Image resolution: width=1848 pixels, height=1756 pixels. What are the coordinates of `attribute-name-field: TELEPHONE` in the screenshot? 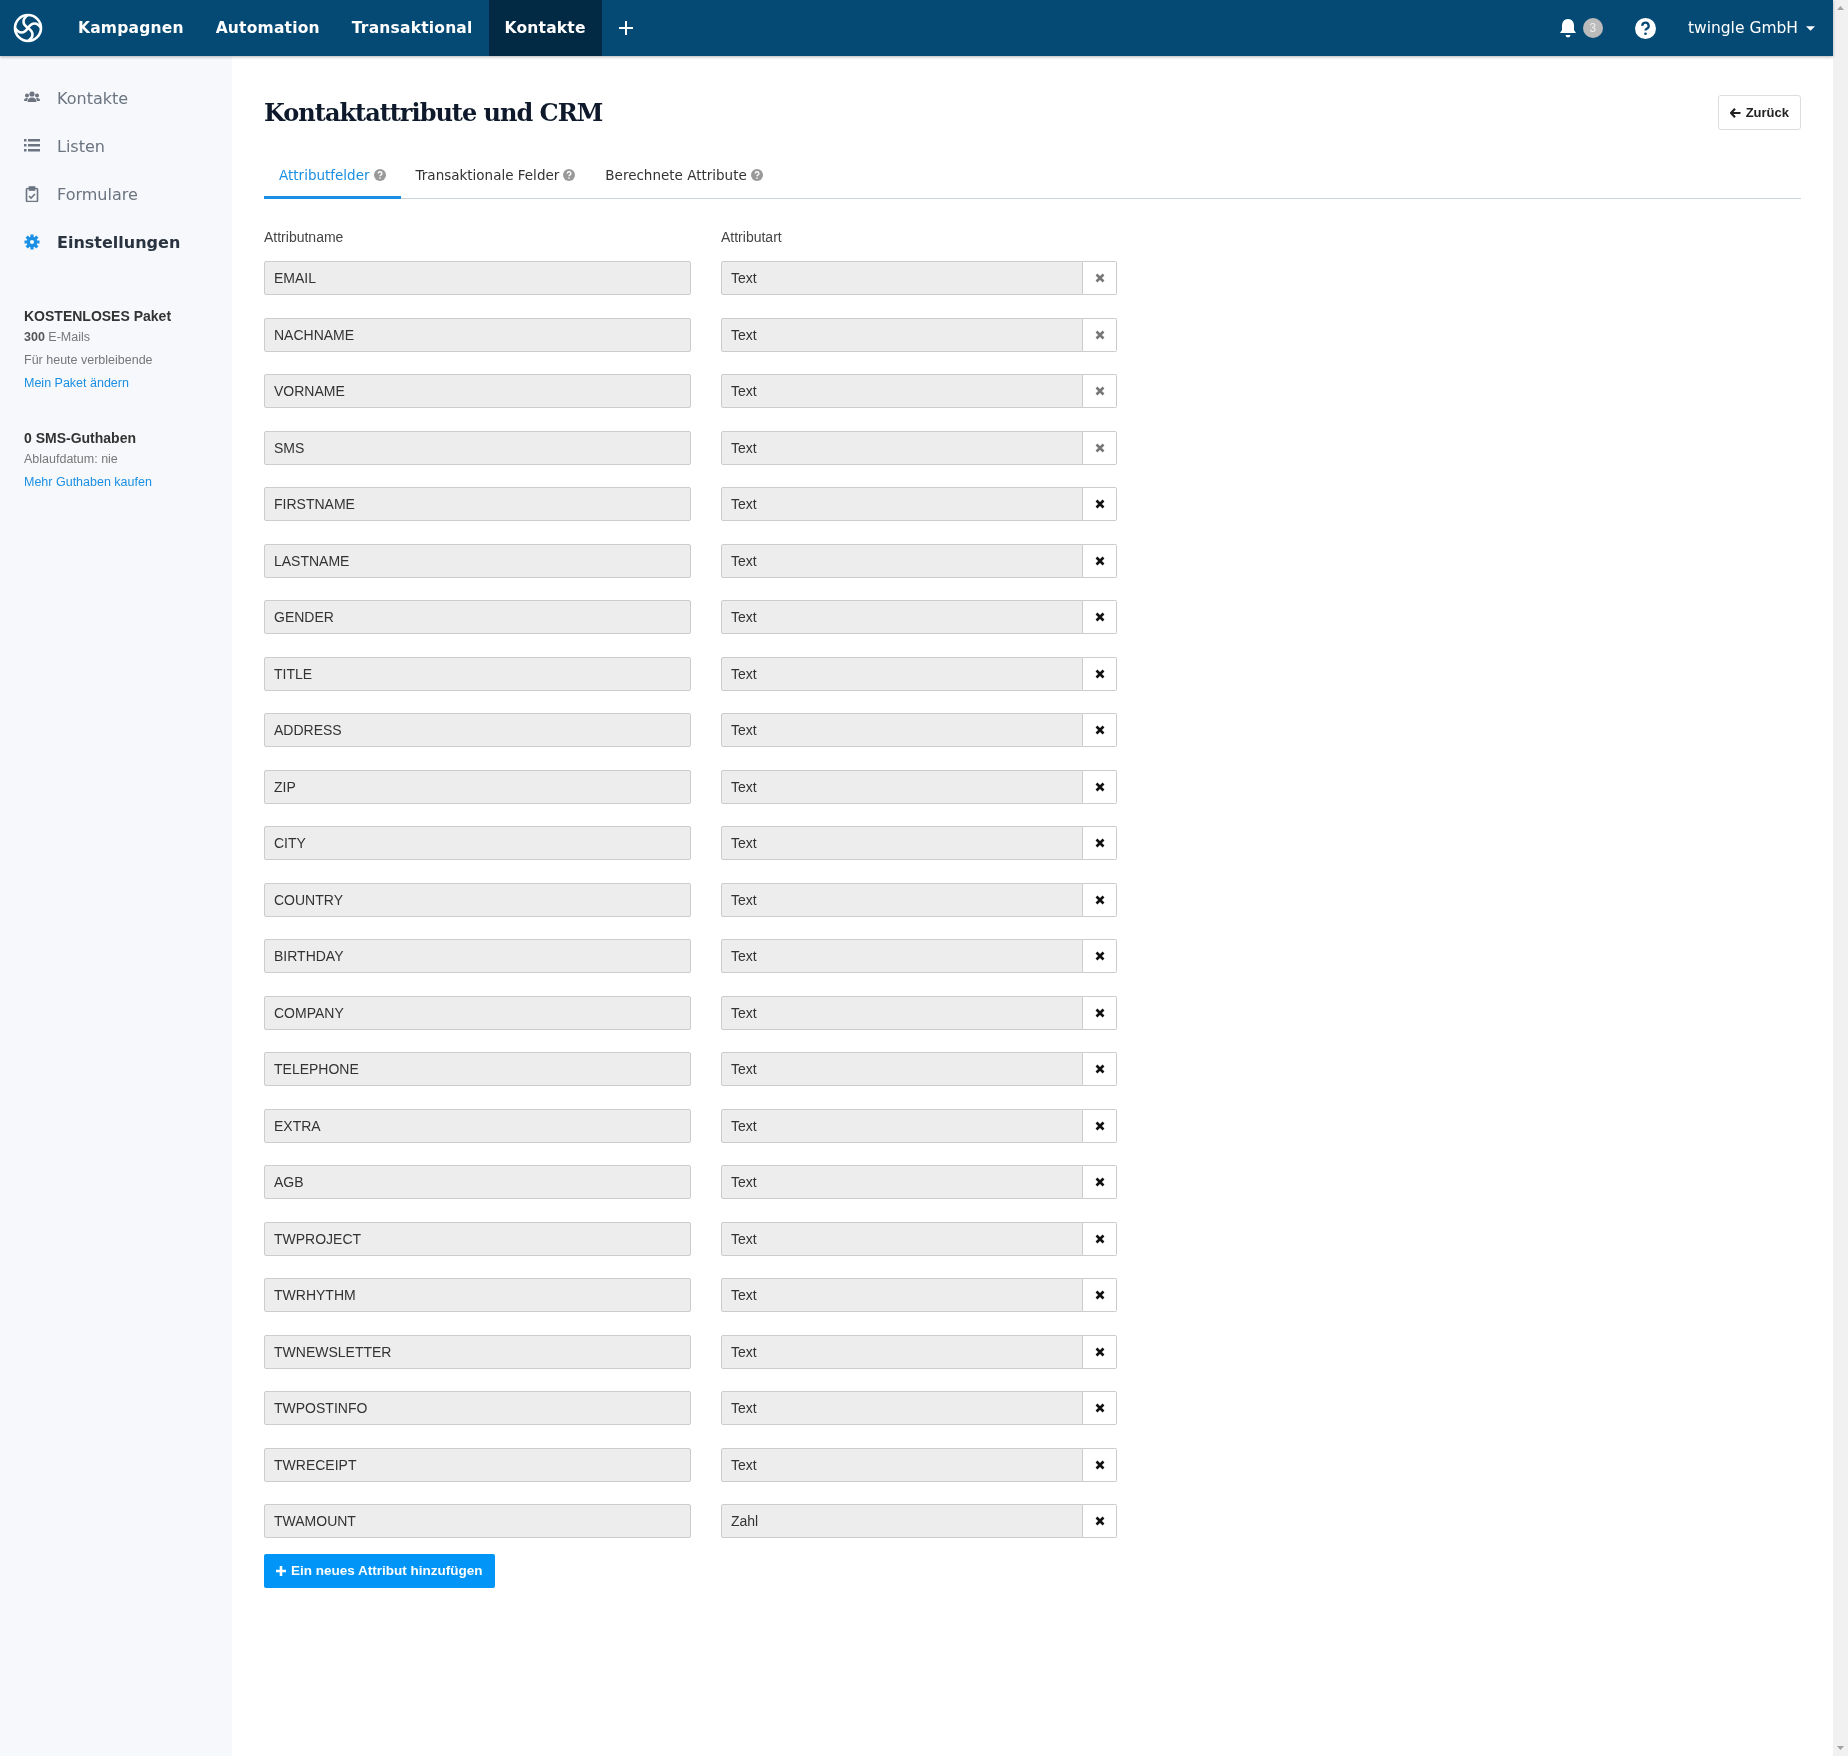 It's located at (477, 1069).